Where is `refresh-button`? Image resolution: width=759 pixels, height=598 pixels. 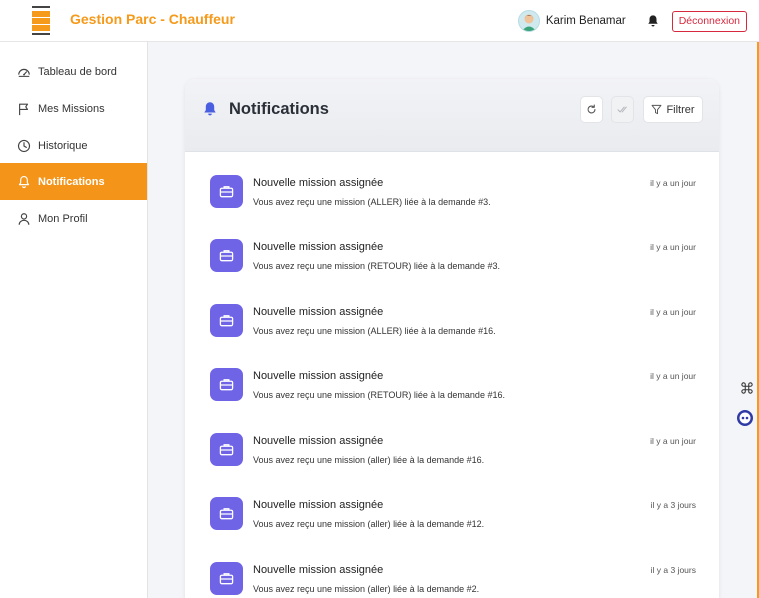
refresh-button is located at coordinates (591, 109).